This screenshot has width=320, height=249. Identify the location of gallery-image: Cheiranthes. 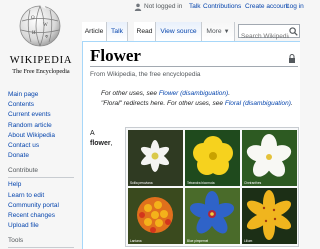
(269, 158).